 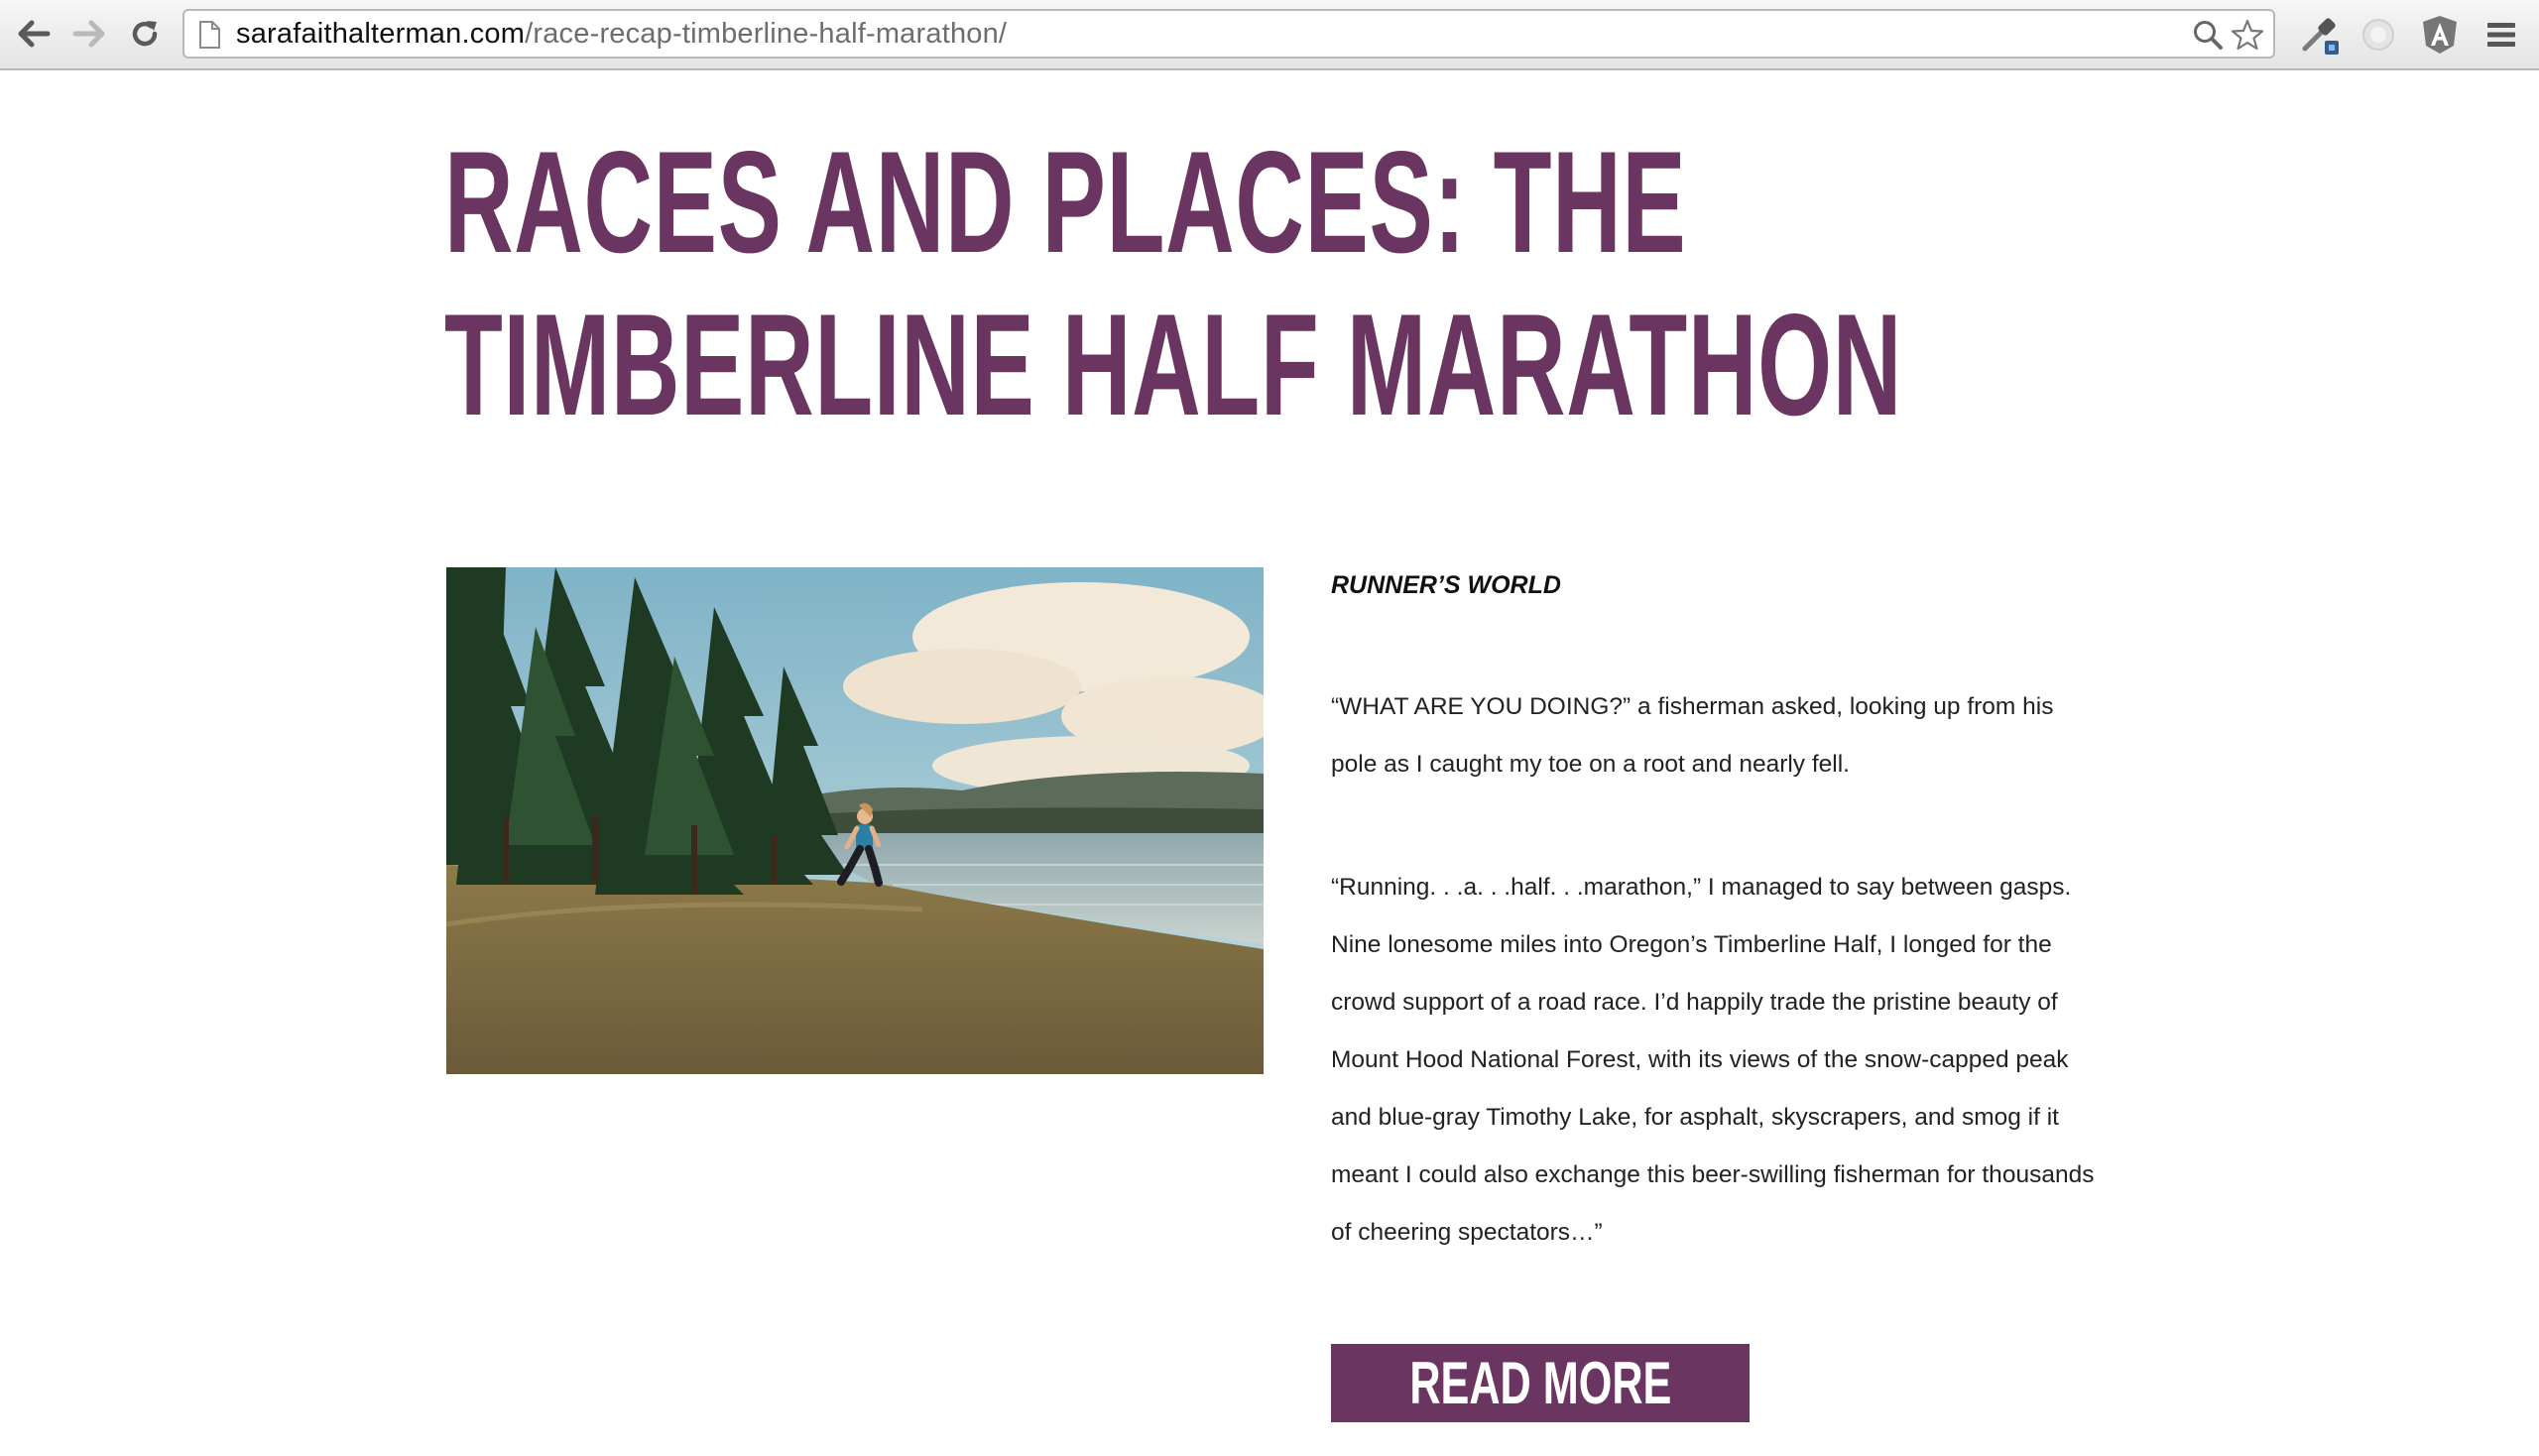 What do you see at coordinates (2247, 35) in the screenshot?
I see `bookmark-star-icon` at bounding box center [2247, 35].